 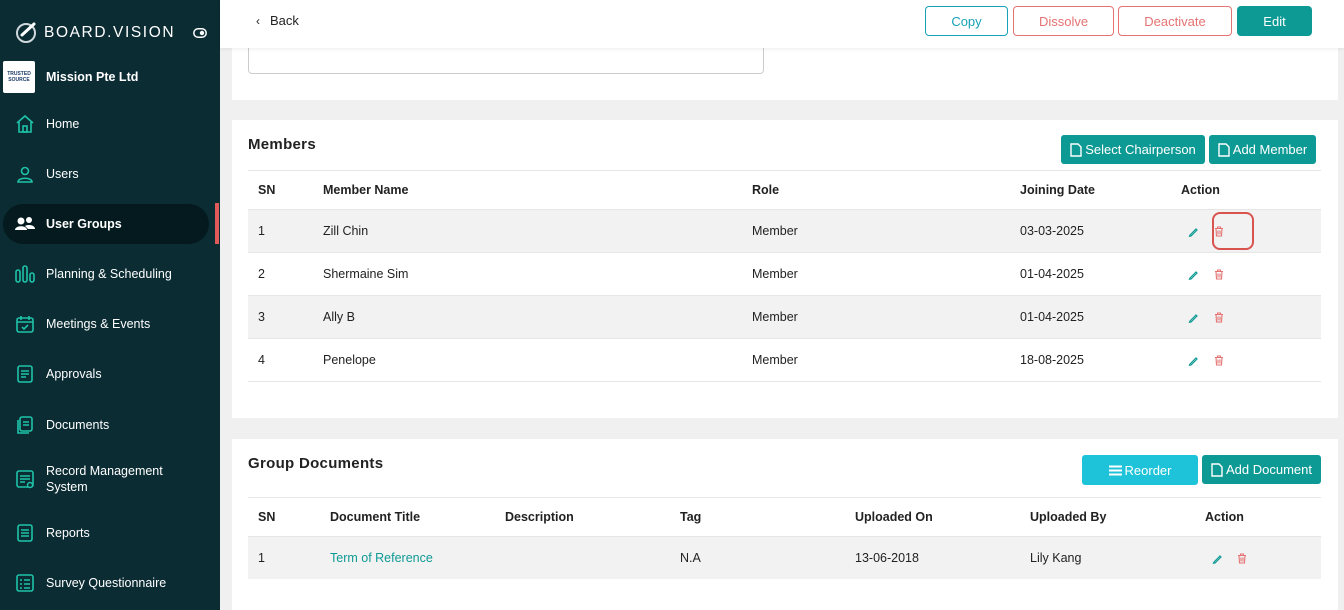 What do you see at coordinates (25, 274) in the screenshot?
I see `bar-chart-icon` at bounding box center [25, 274].